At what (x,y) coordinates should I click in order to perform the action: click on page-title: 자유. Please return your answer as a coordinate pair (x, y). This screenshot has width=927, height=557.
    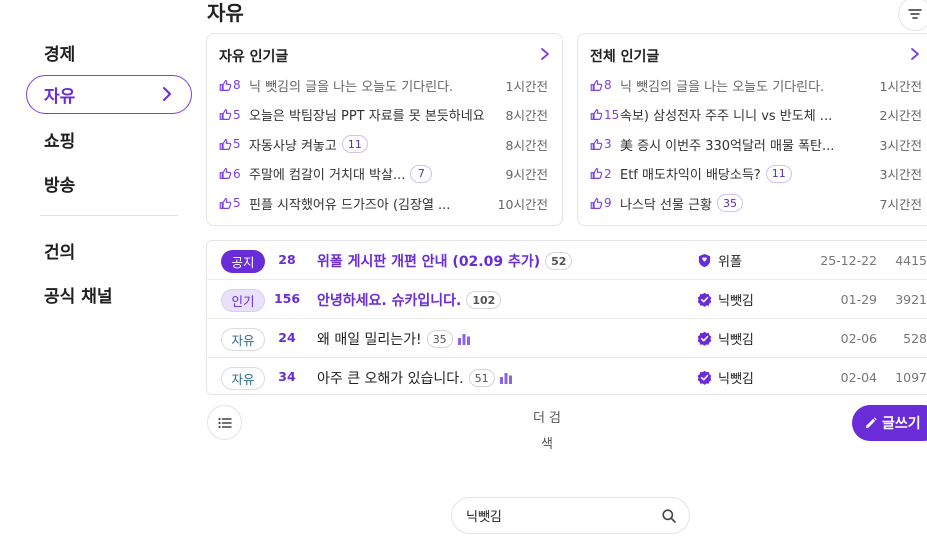
    Looking at the image, I should click on (225, 13).